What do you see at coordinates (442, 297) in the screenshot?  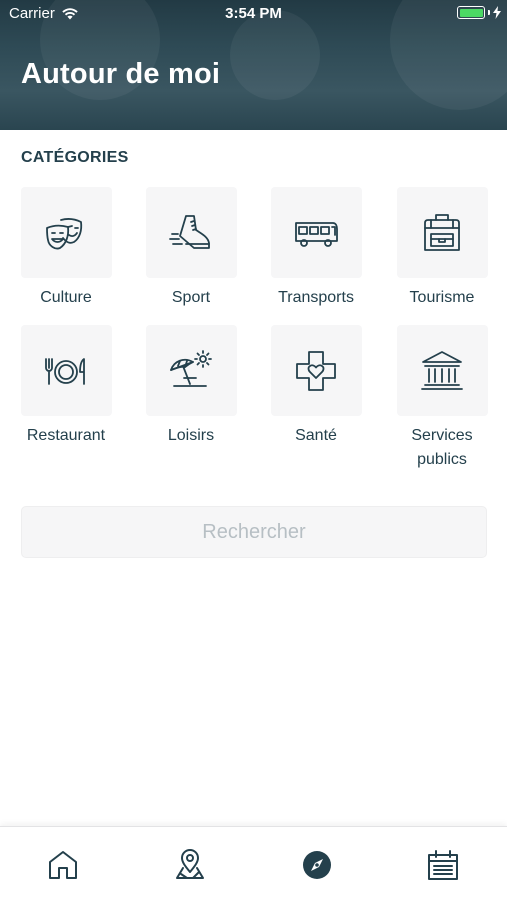 I see `category-label: Tourisme` at bounding box center [442, 297].